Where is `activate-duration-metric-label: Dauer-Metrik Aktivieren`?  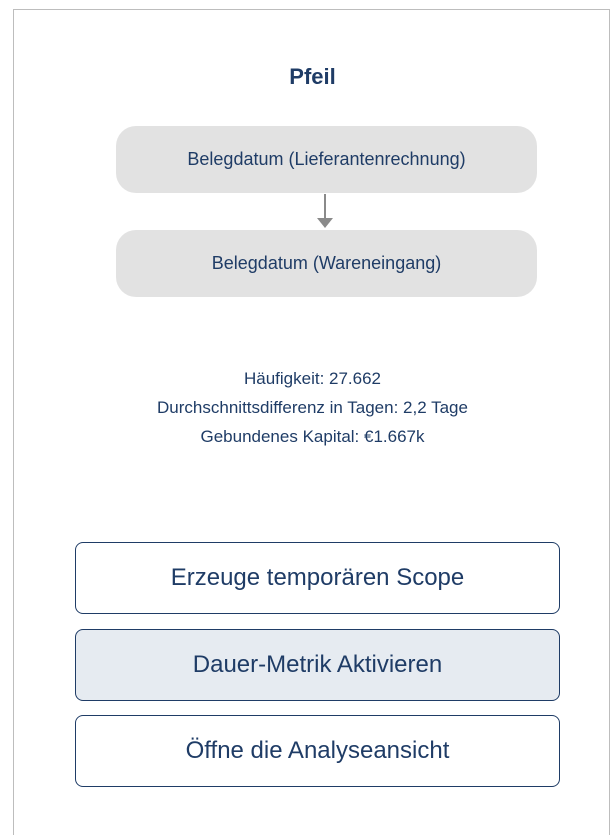 activate-duration-metric-label: Dauer-Metrik Aktivieren is located at coordinates (317, 664).